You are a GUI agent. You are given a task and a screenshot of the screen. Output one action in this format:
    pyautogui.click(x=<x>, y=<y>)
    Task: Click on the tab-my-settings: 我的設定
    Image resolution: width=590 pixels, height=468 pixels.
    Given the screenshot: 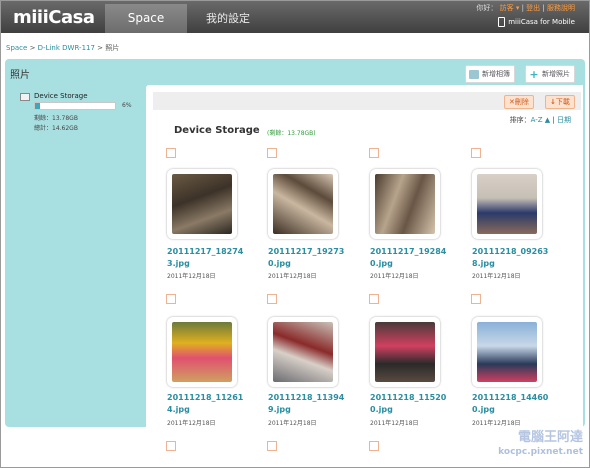 What is the action you would take?
    pyautogui.click(x=228, y=18)
    